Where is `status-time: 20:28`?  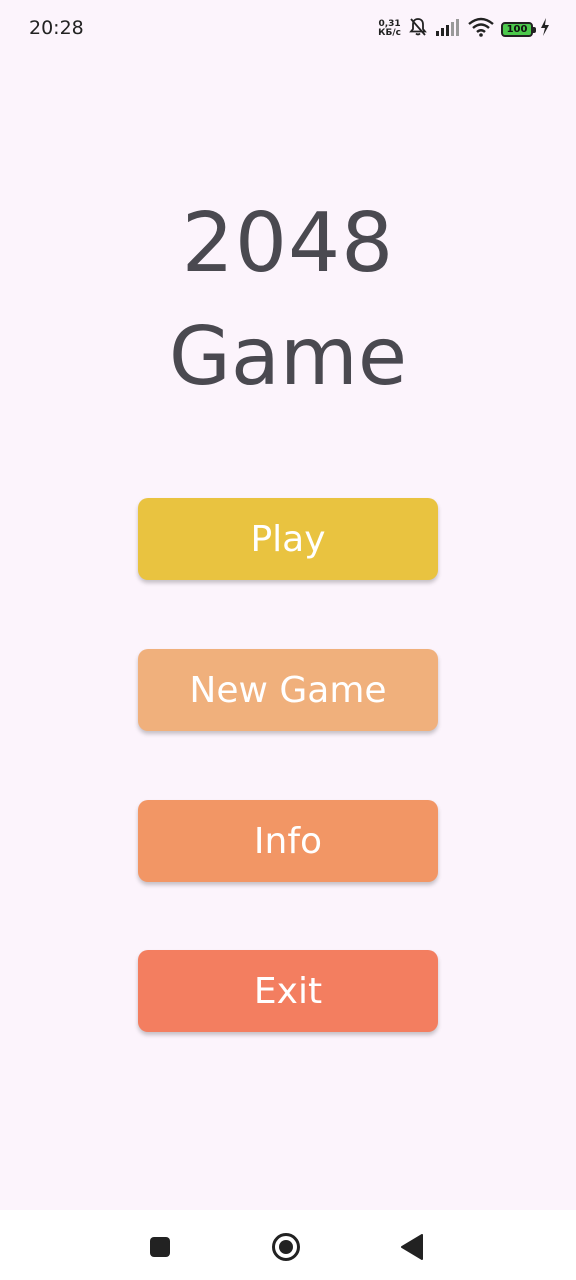 status-time: 20:28 is located at coordinates (56, 28).